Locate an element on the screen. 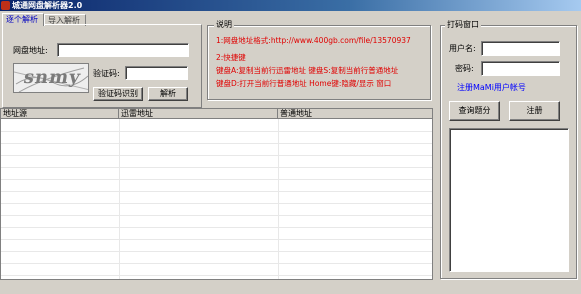 This screenshot has height=294, width=581. note-line-3: 键盘A:复制当前行迅雷地址 键盘S:复制当前行普通地址 is located at coordinates (307, 70).